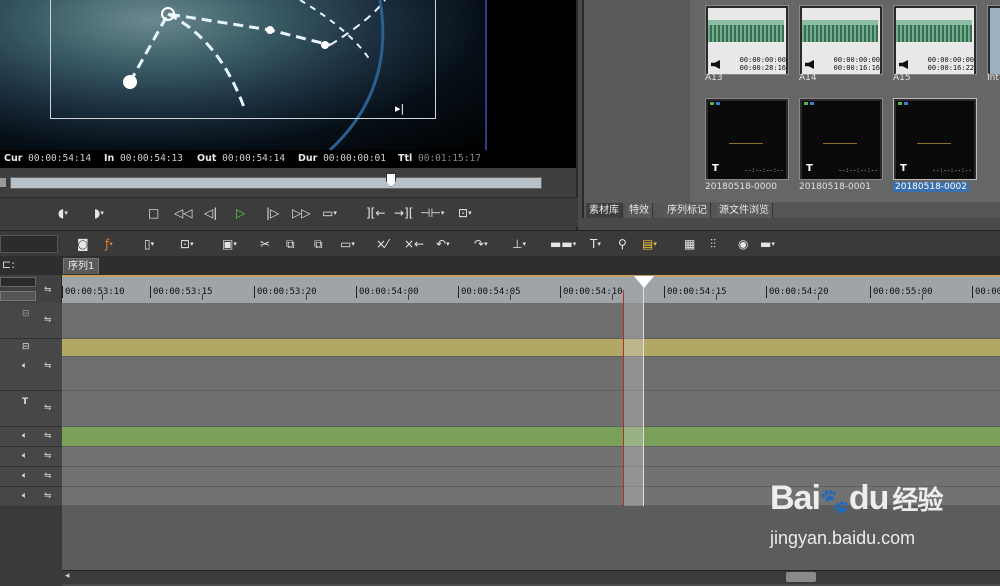 Image resolution: width=1000 pixels, height=586 pixels. I want to click on clip-label: 20180518-0000, so click(741, 187).